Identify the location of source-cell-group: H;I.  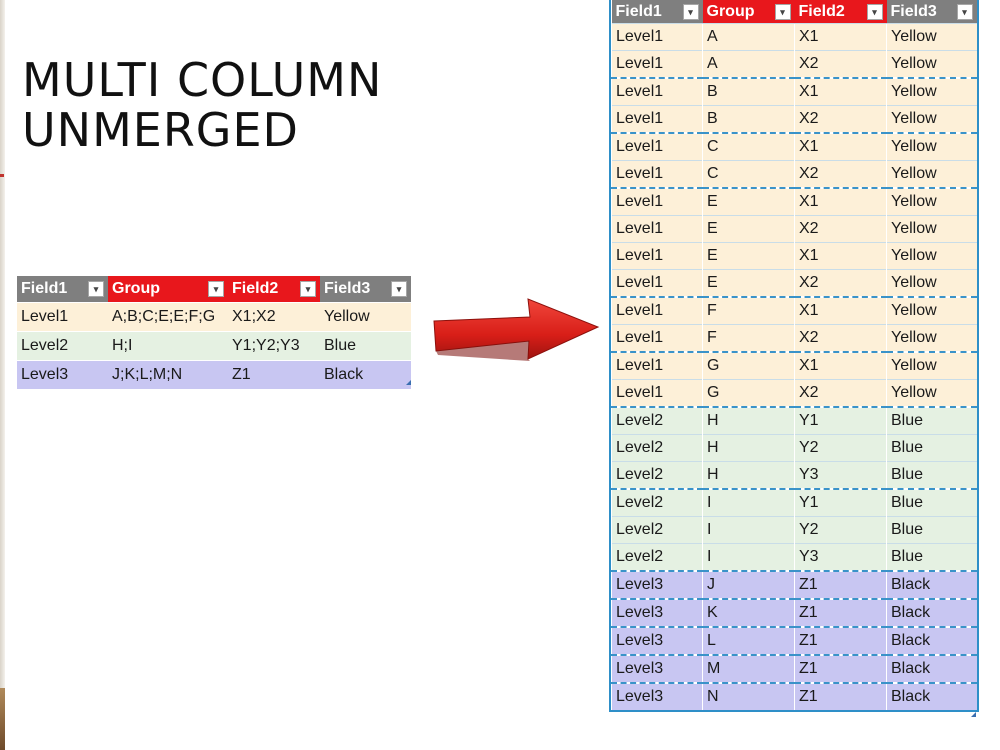
(168, 346).